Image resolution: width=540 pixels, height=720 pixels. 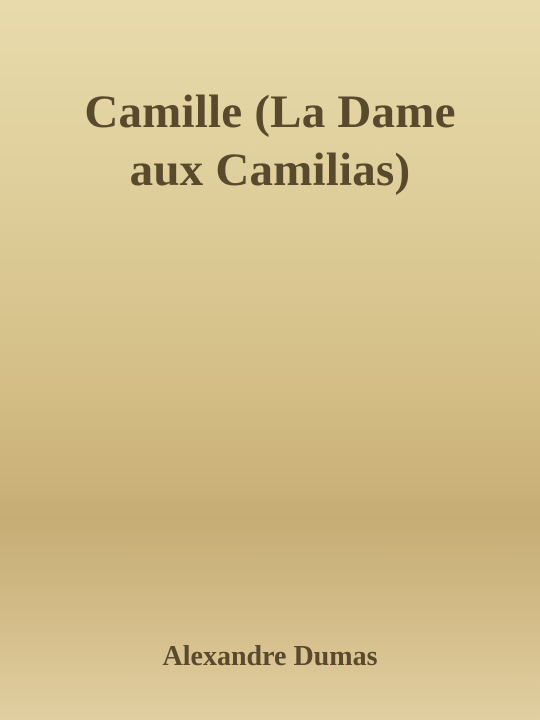 I want to click on book-title: Camille (La Dame aux Camilias), so click(x=270, y=141).